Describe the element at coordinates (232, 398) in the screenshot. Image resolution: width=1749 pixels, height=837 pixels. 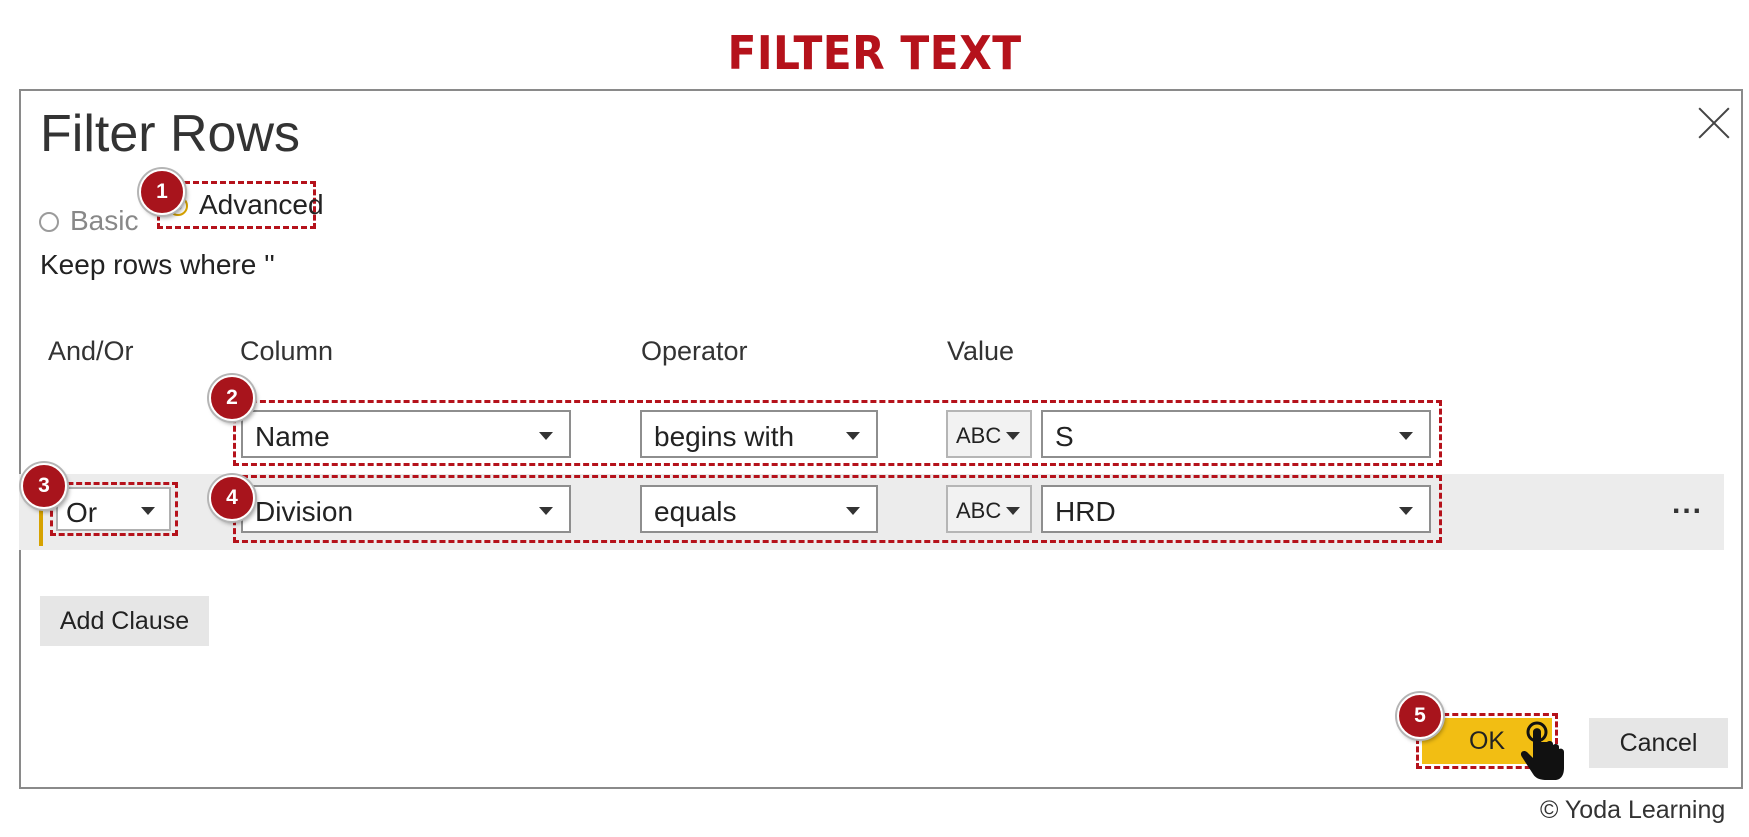
I see `step-badge-2: 2` at that location.